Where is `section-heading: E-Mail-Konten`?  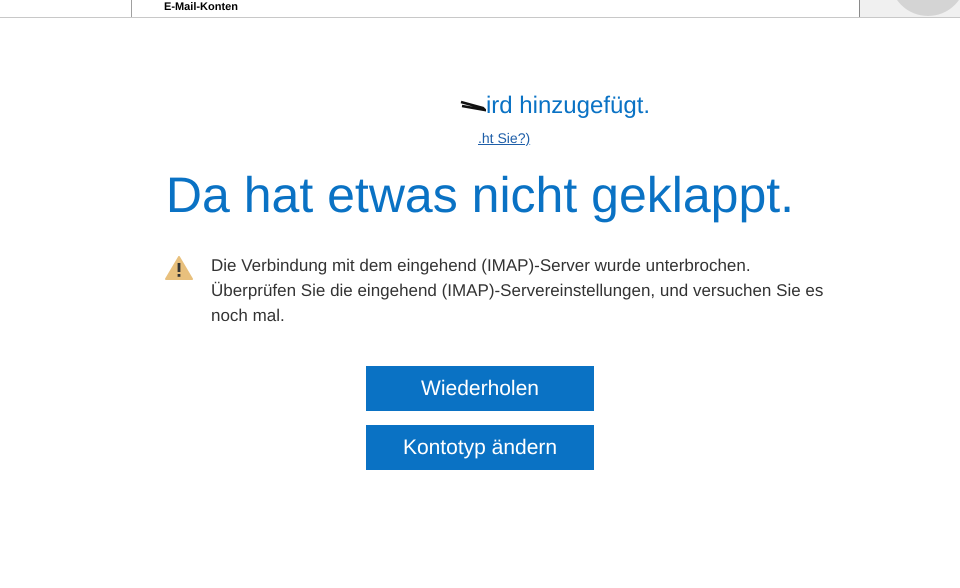
section-heading: E-Mail-Konten is located at coordinates (201, 7).